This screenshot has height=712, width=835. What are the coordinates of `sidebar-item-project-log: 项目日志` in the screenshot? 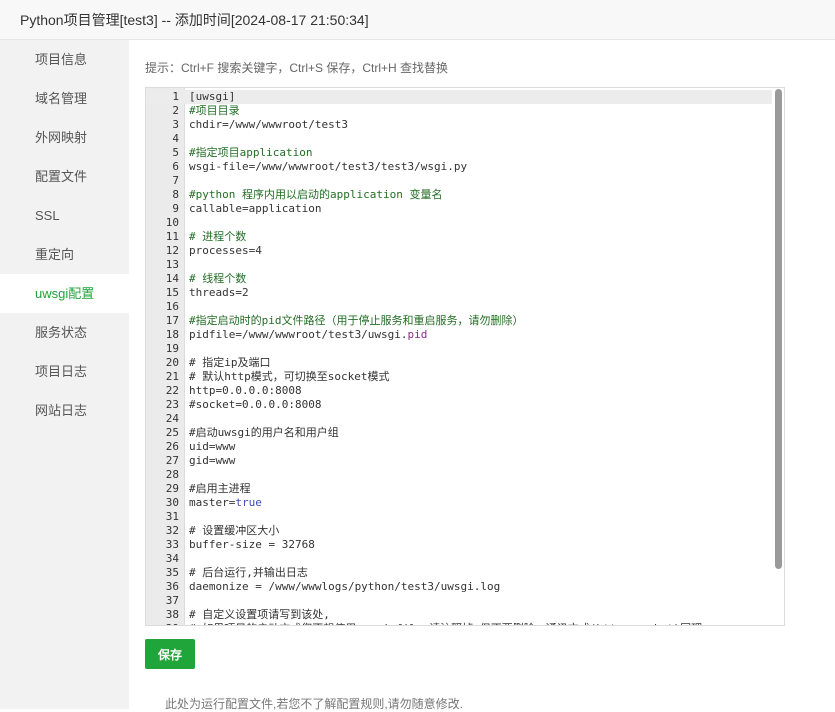 It's located at (64, 371).